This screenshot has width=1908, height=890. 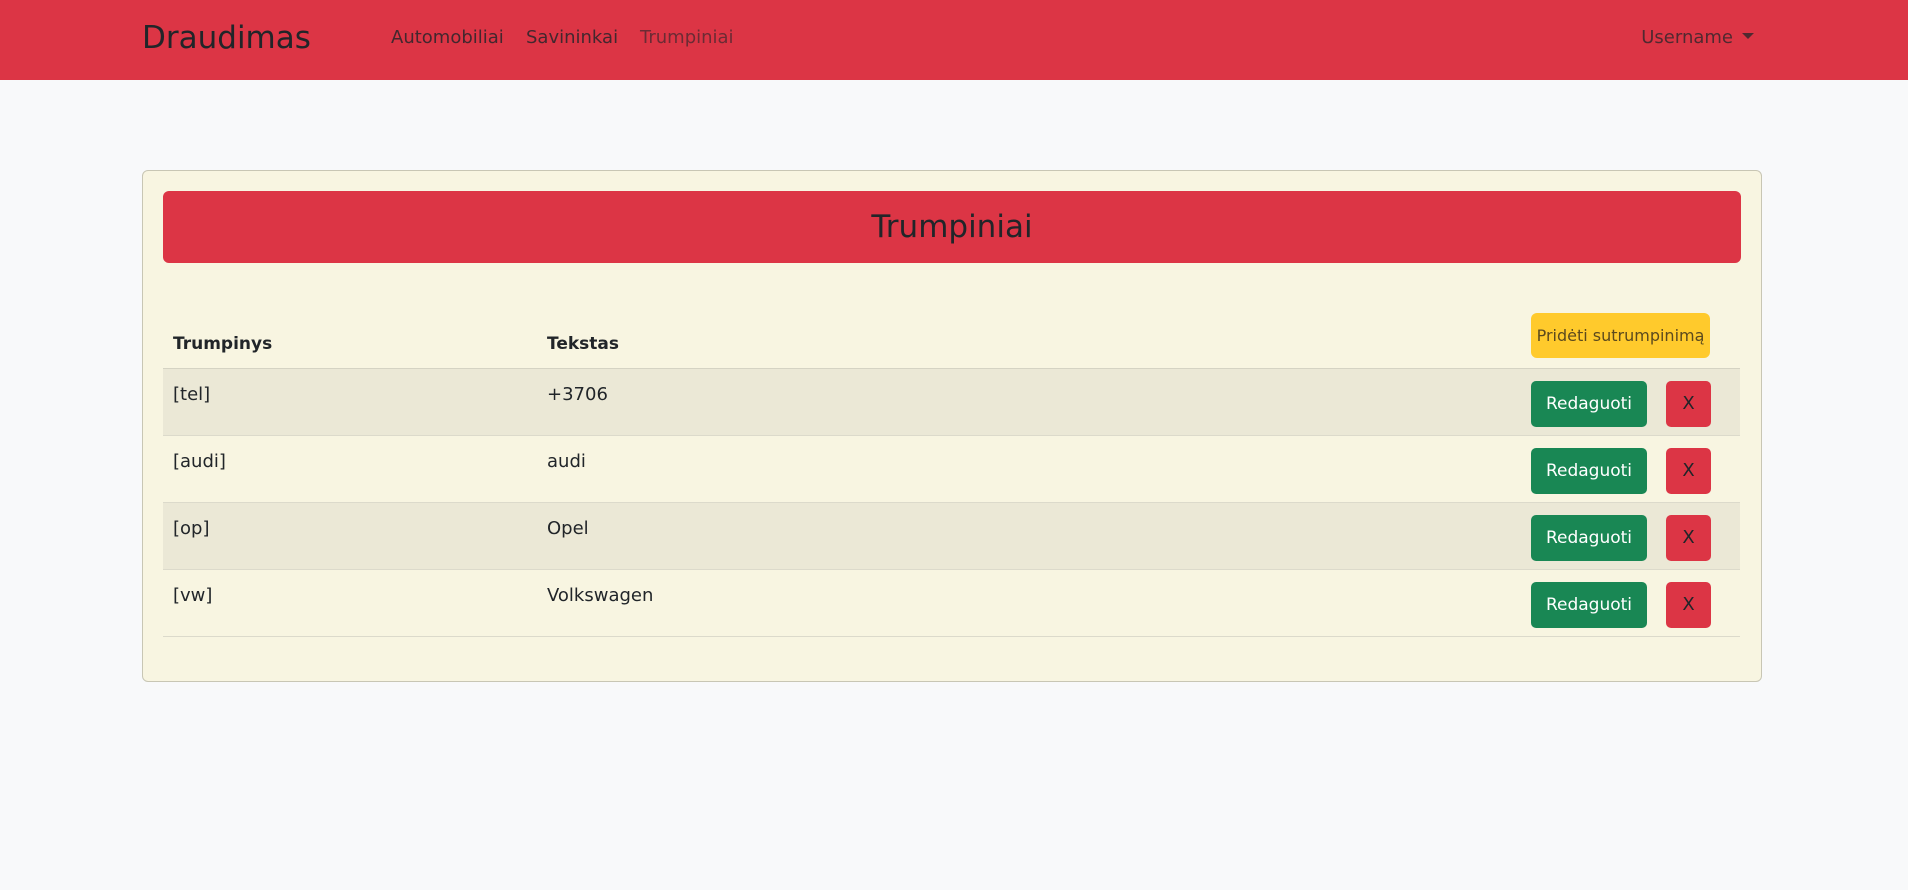 What do you see at coordinates (192, 394) in the screenshot?
I see `row-short-cell: [tel]` at bounding box center [192, 394].